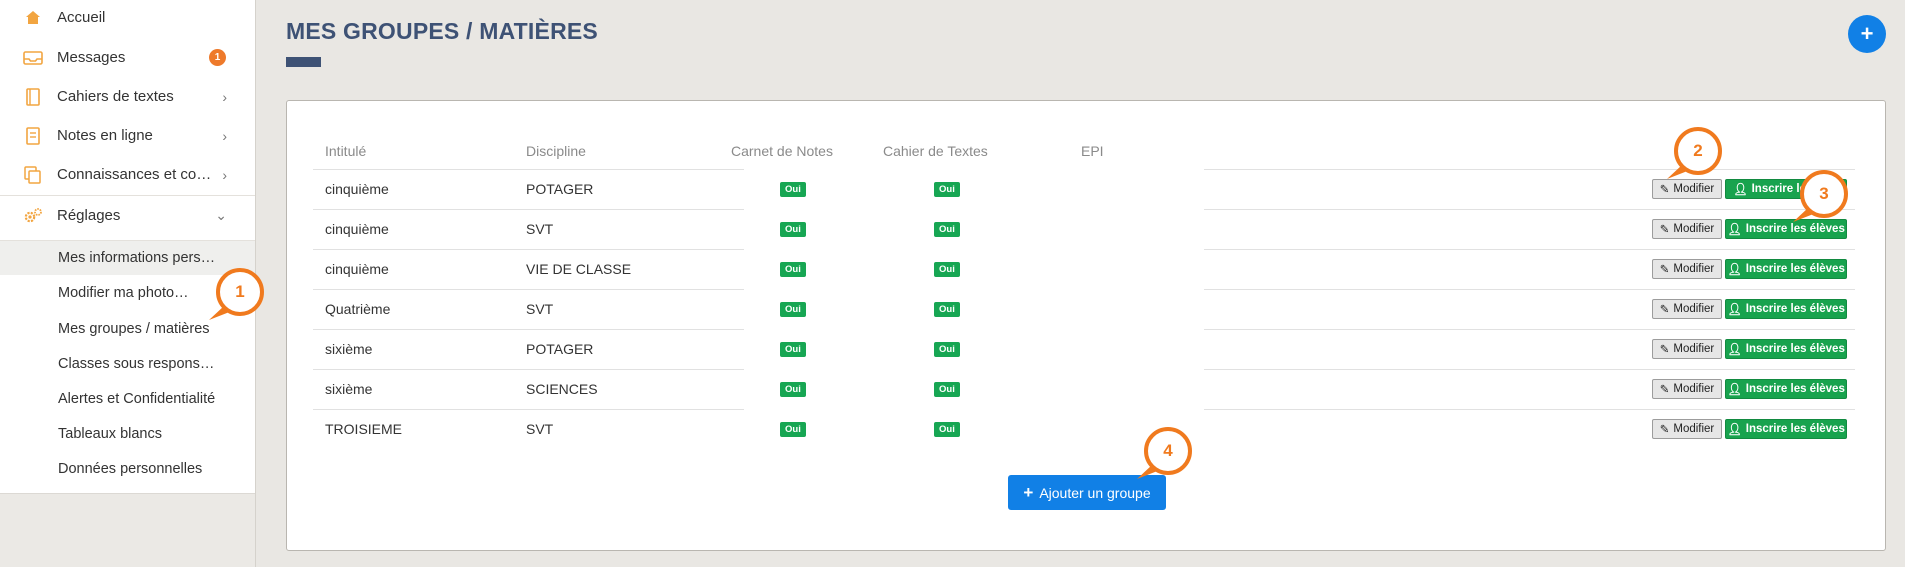 This screenshot has width=1905, height=567. I want to click on add-button: +, so click(1867, 34).